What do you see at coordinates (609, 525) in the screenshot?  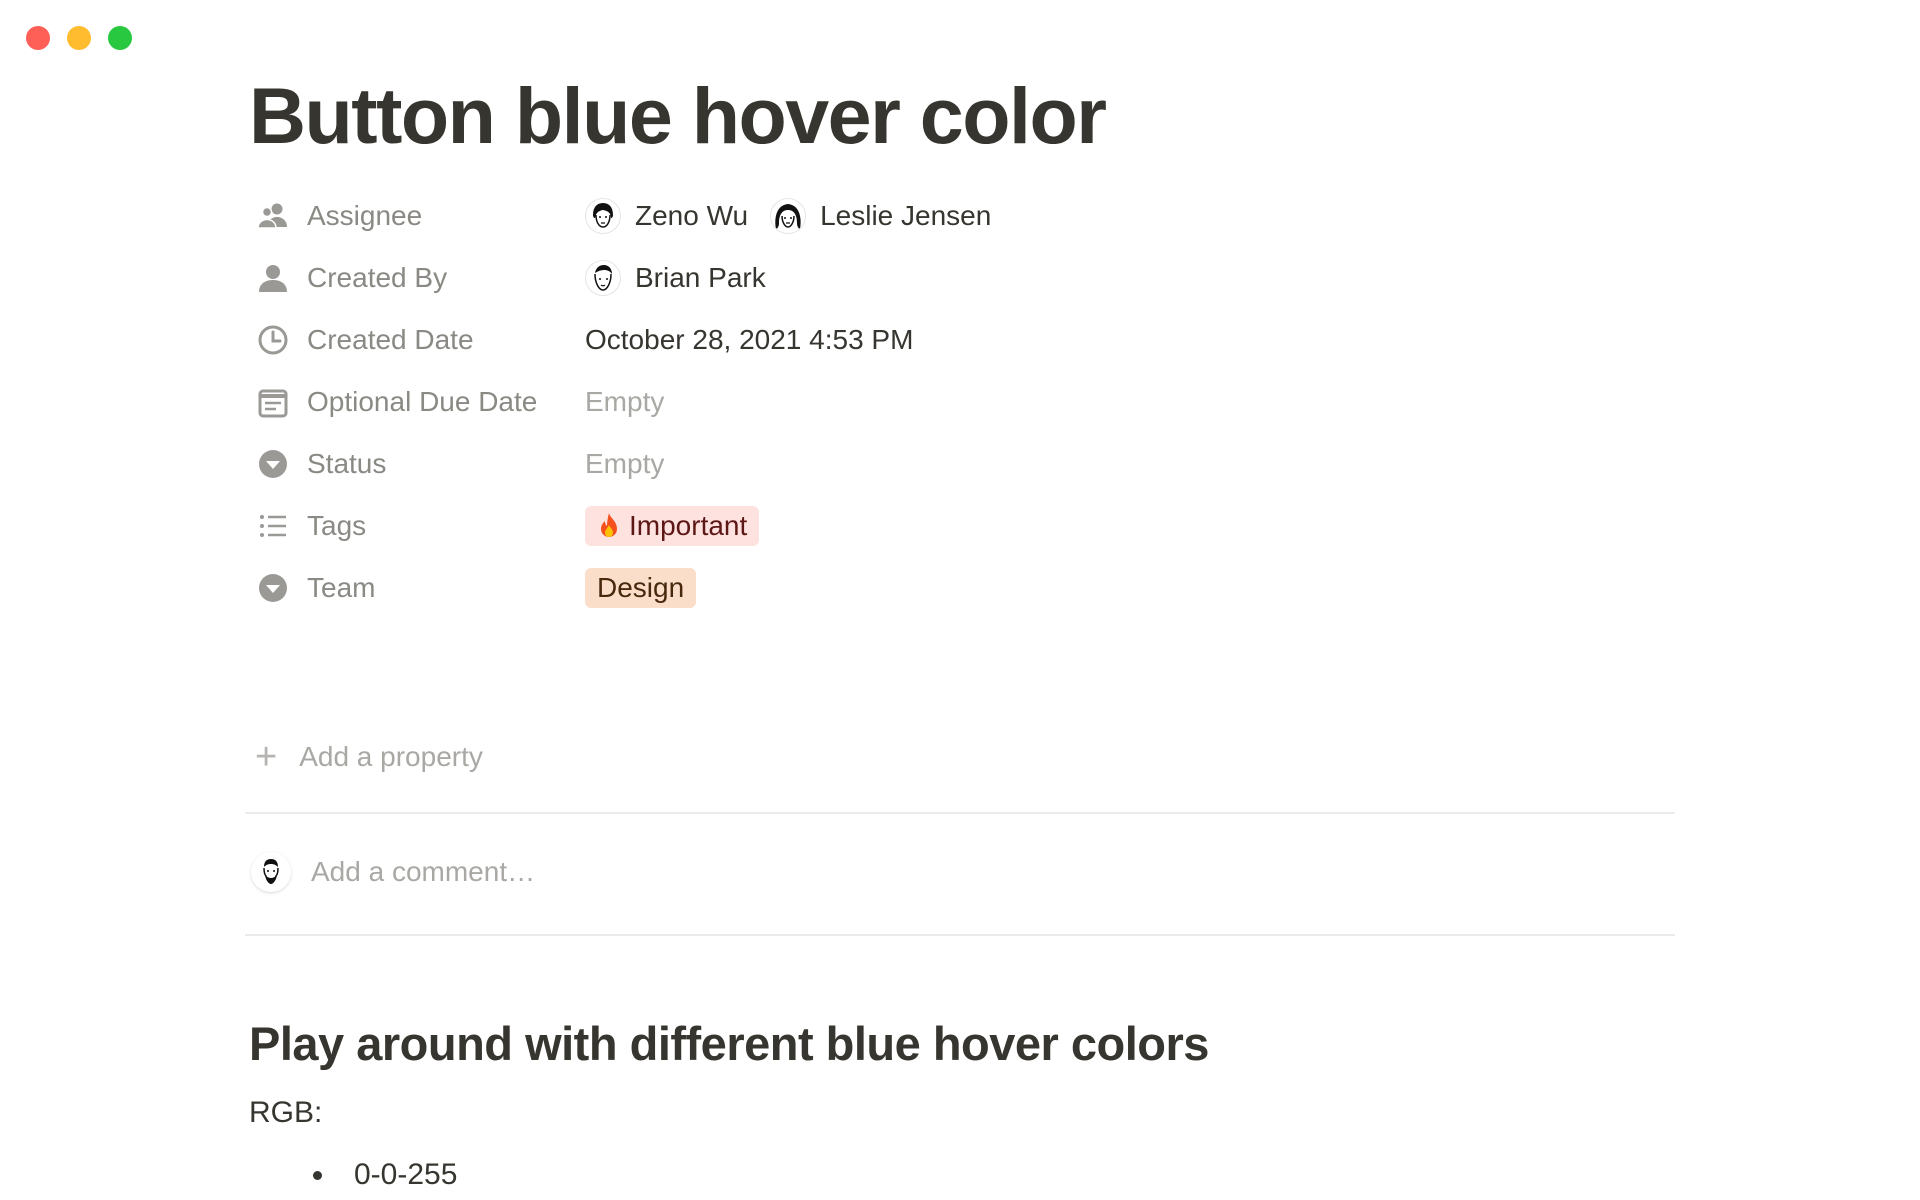 I see `fire-icon` at bounding box center [609, 525].